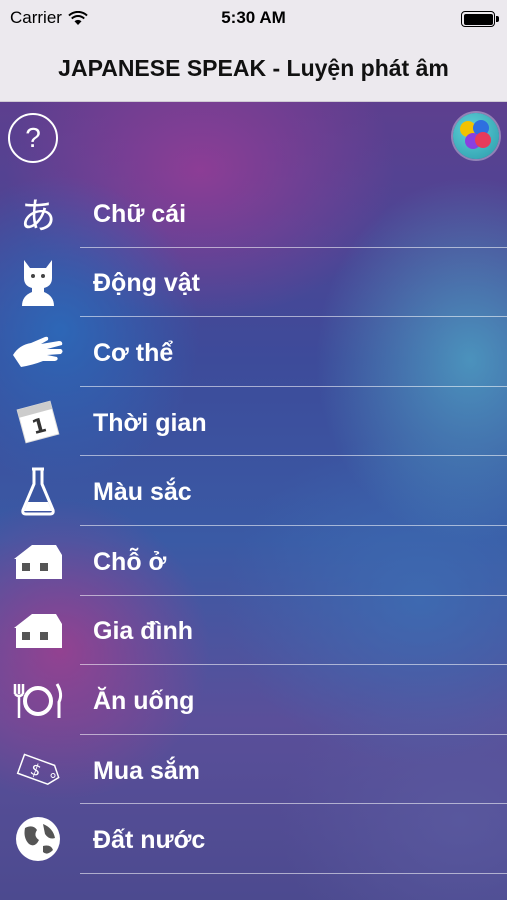  I want to click on cat-icon, so click(38, 282).